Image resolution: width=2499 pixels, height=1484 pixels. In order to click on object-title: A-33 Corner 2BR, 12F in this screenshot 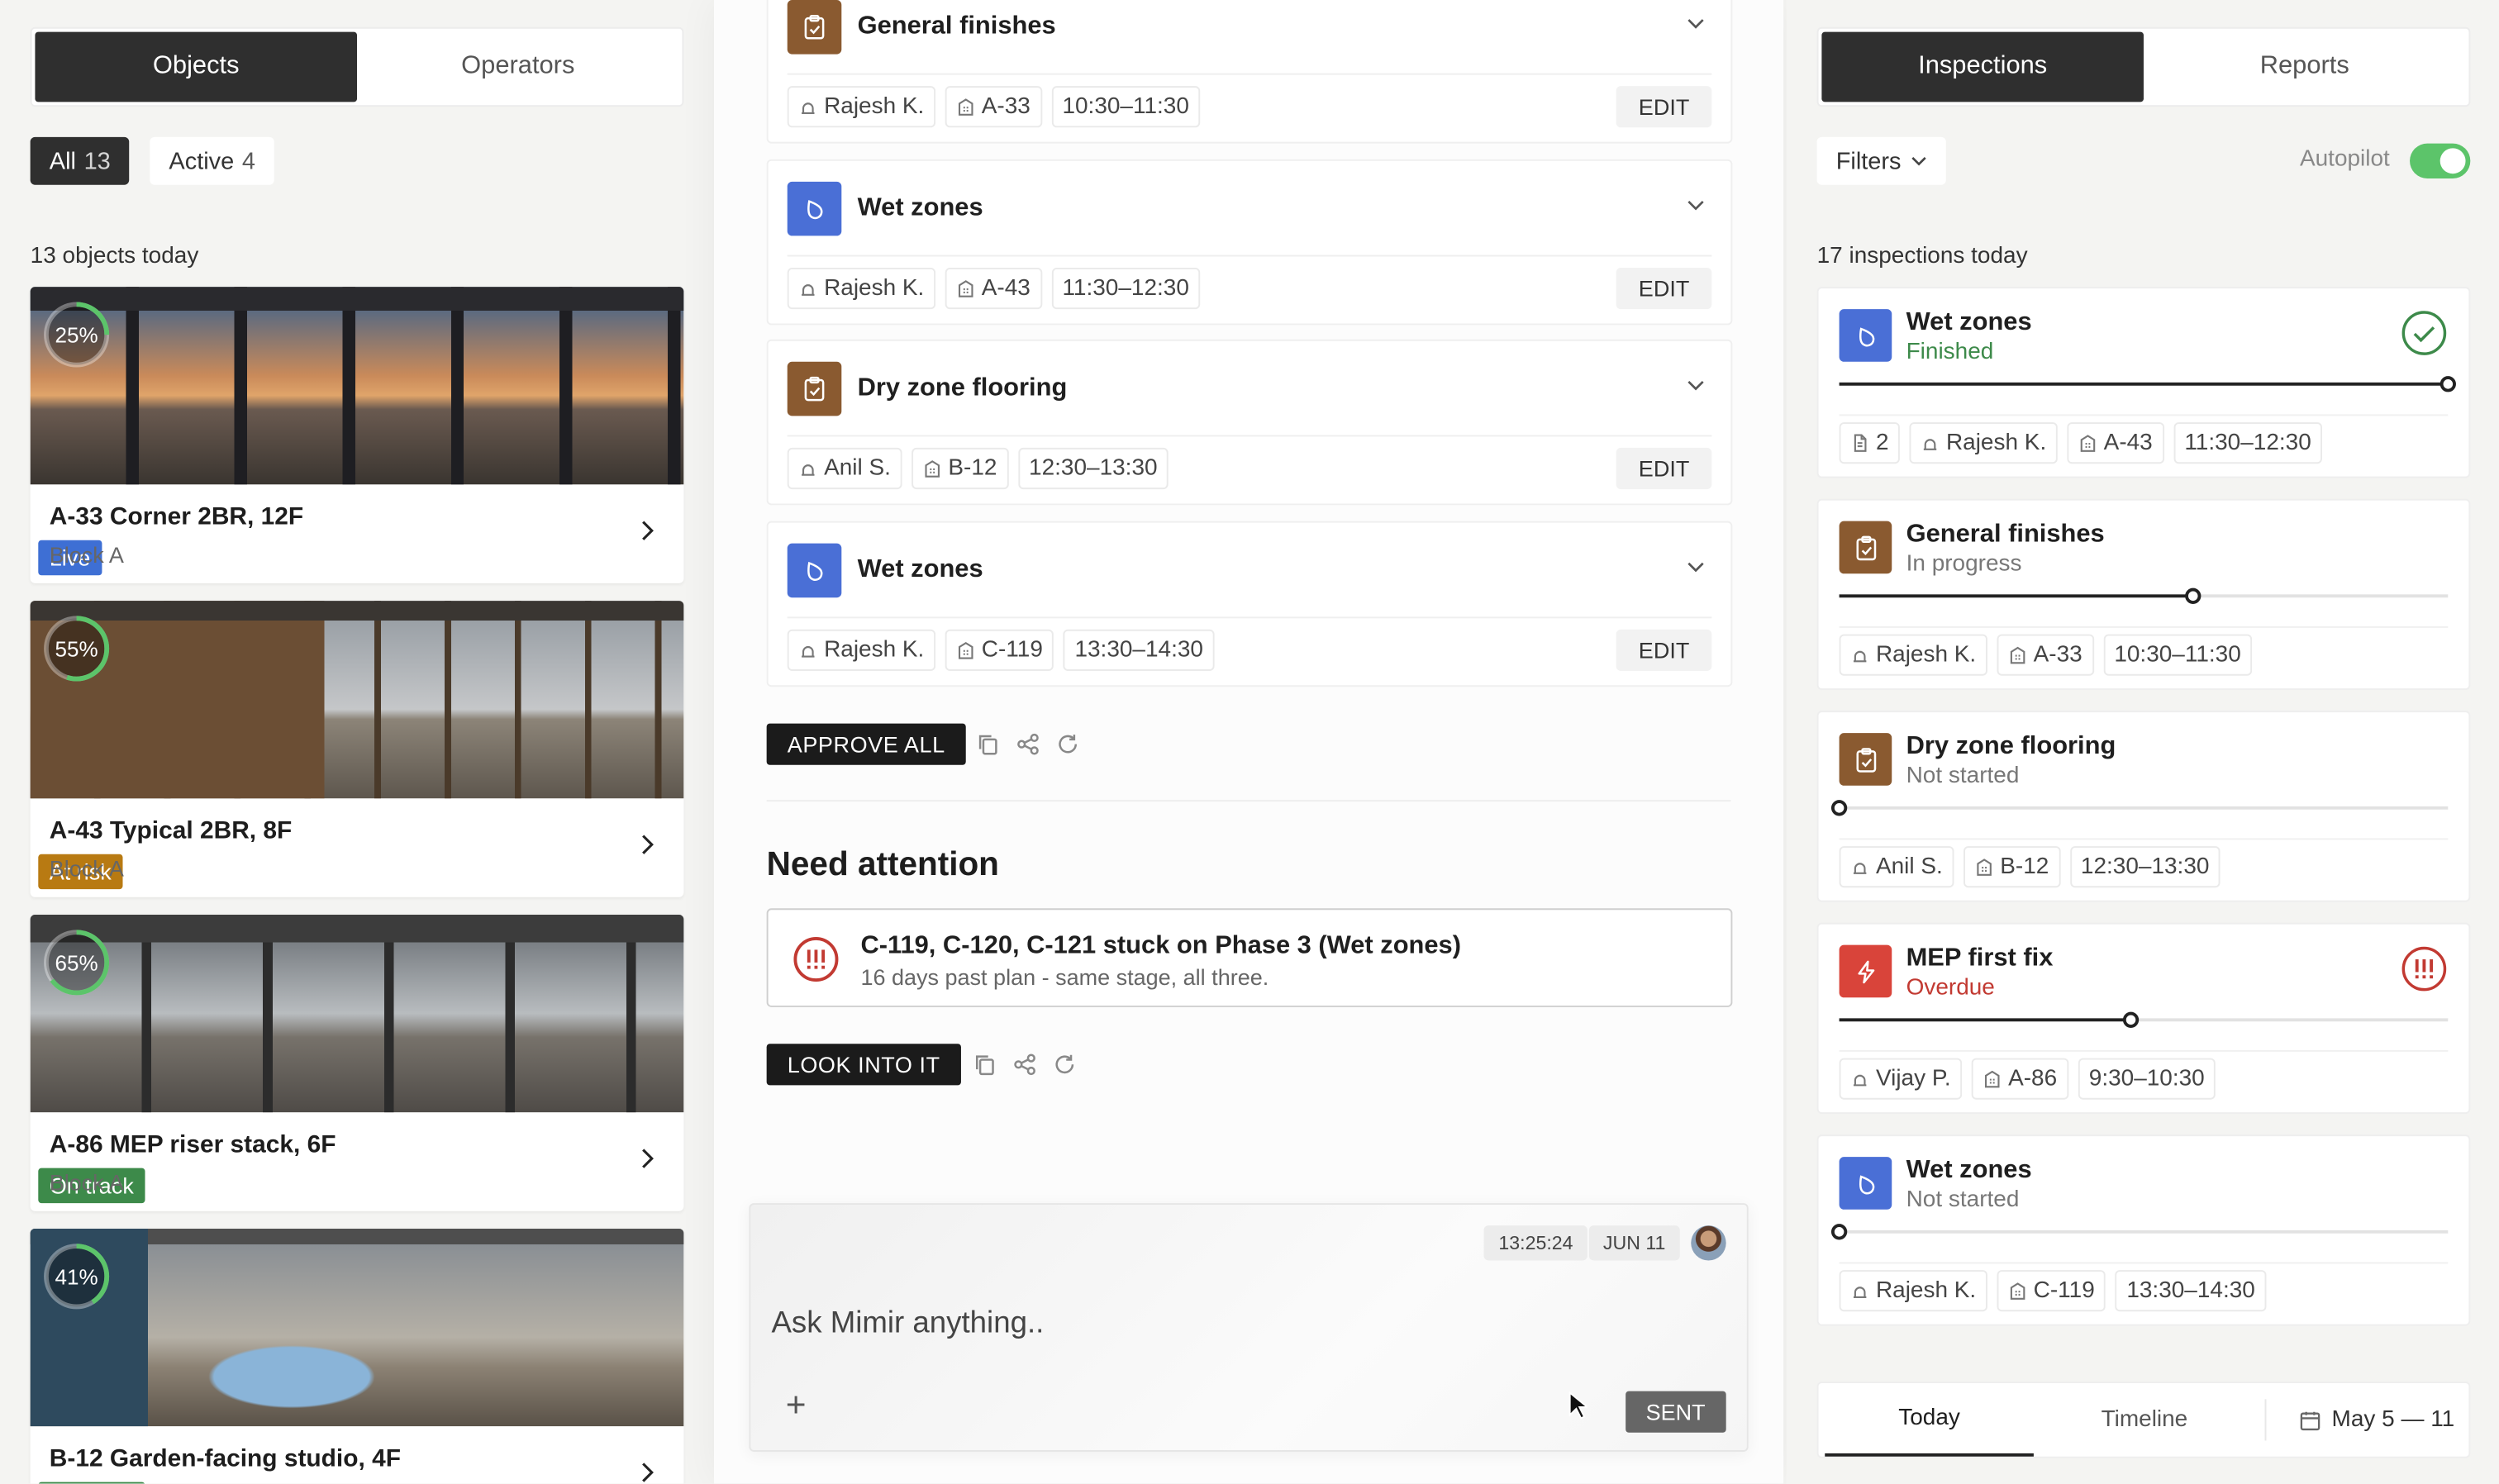, I will do `click(176, 517)`.